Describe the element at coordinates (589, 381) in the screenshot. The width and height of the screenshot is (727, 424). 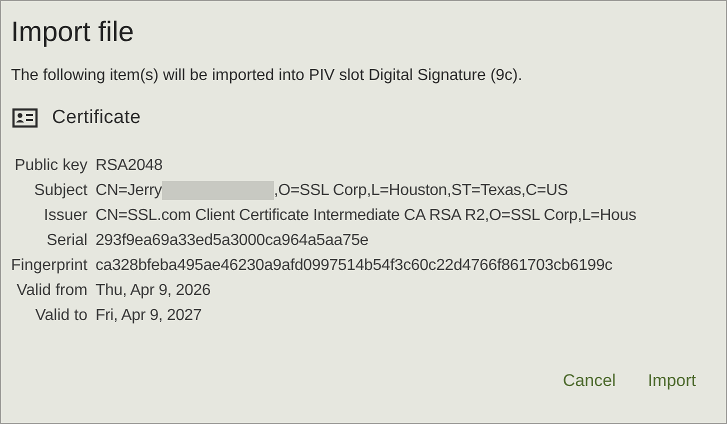
I see `cancel-button: Cancel` at that location.